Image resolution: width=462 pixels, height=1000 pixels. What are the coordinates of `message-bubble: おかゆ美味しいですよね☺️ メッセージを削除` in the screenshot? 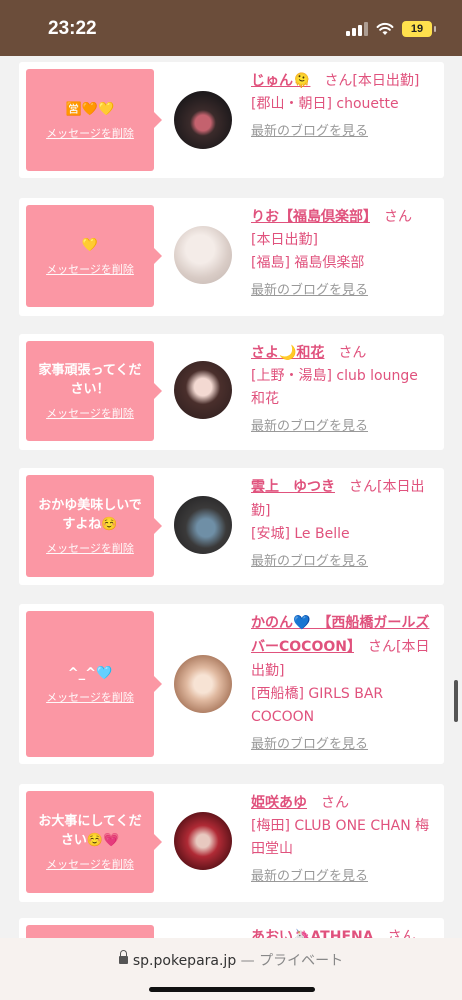 It's located at (94, 526).